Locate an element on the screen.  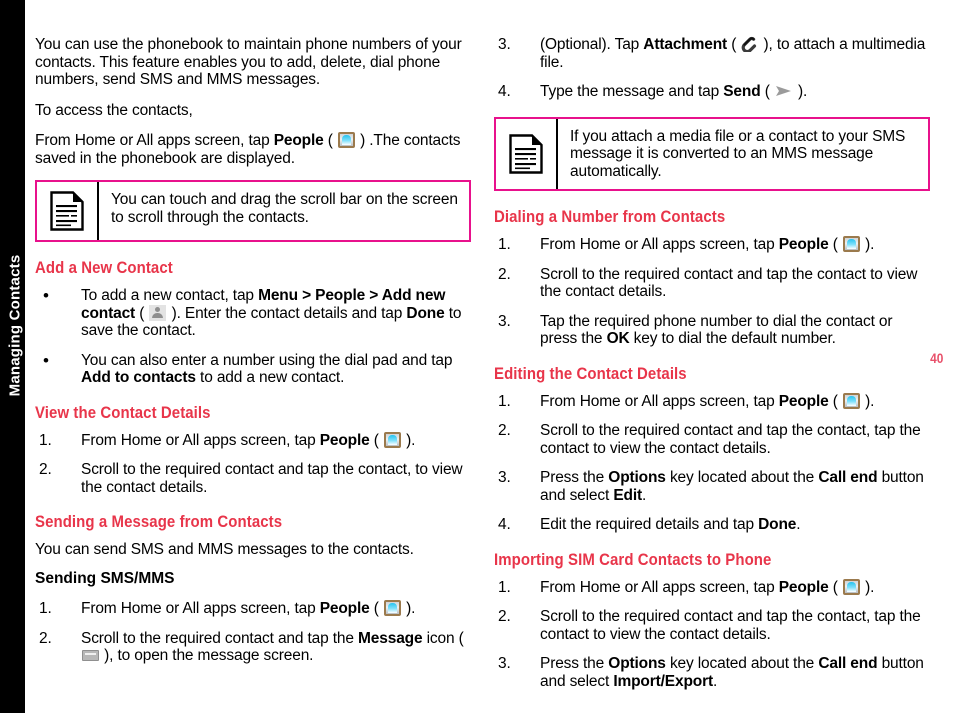
step-marker: 1. is located at coordinates (504, 587).